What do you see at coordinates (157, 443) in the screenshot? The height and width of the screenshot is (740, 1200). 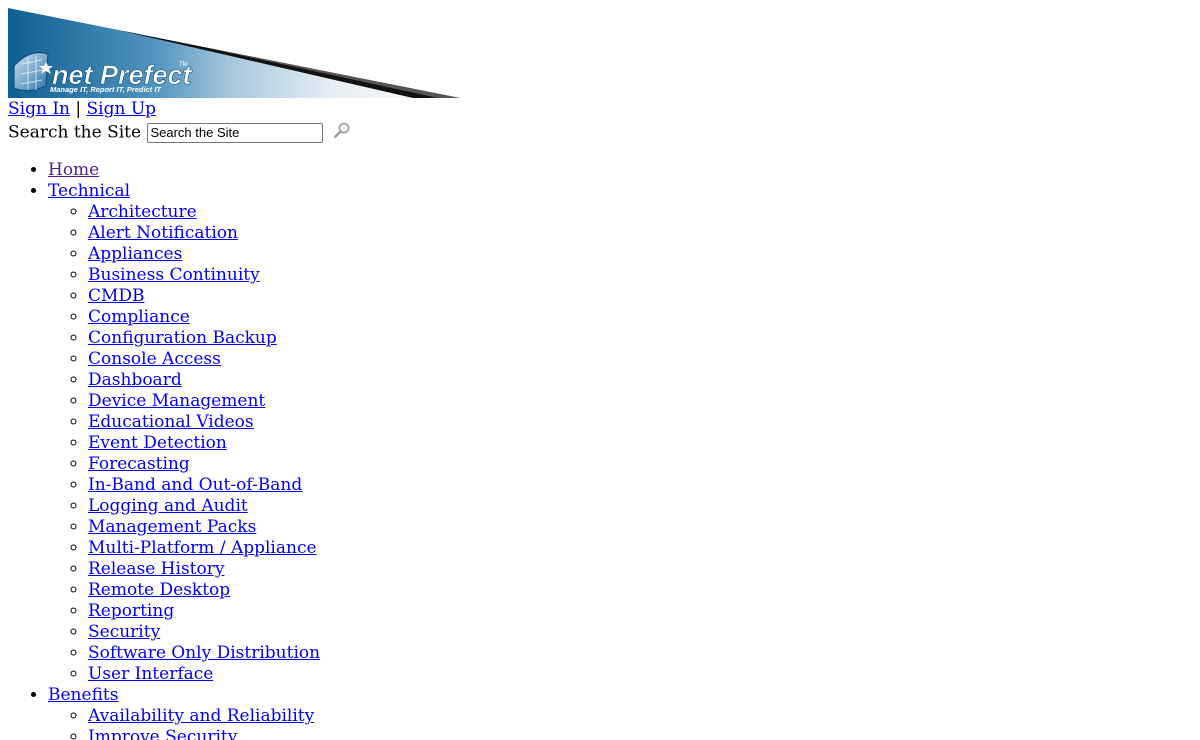 I see `subnav-link: Event Detection` at bounding box center [157, 443].